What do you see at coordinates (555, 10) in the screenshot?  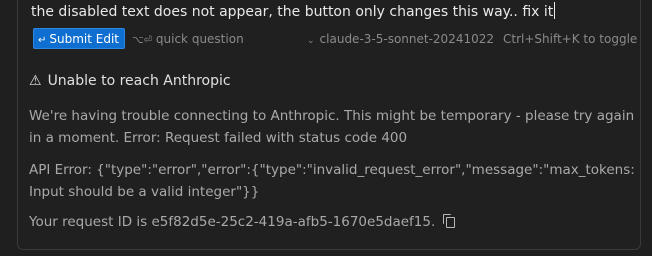 I see `text-caret` at bounding box center [555, 10].